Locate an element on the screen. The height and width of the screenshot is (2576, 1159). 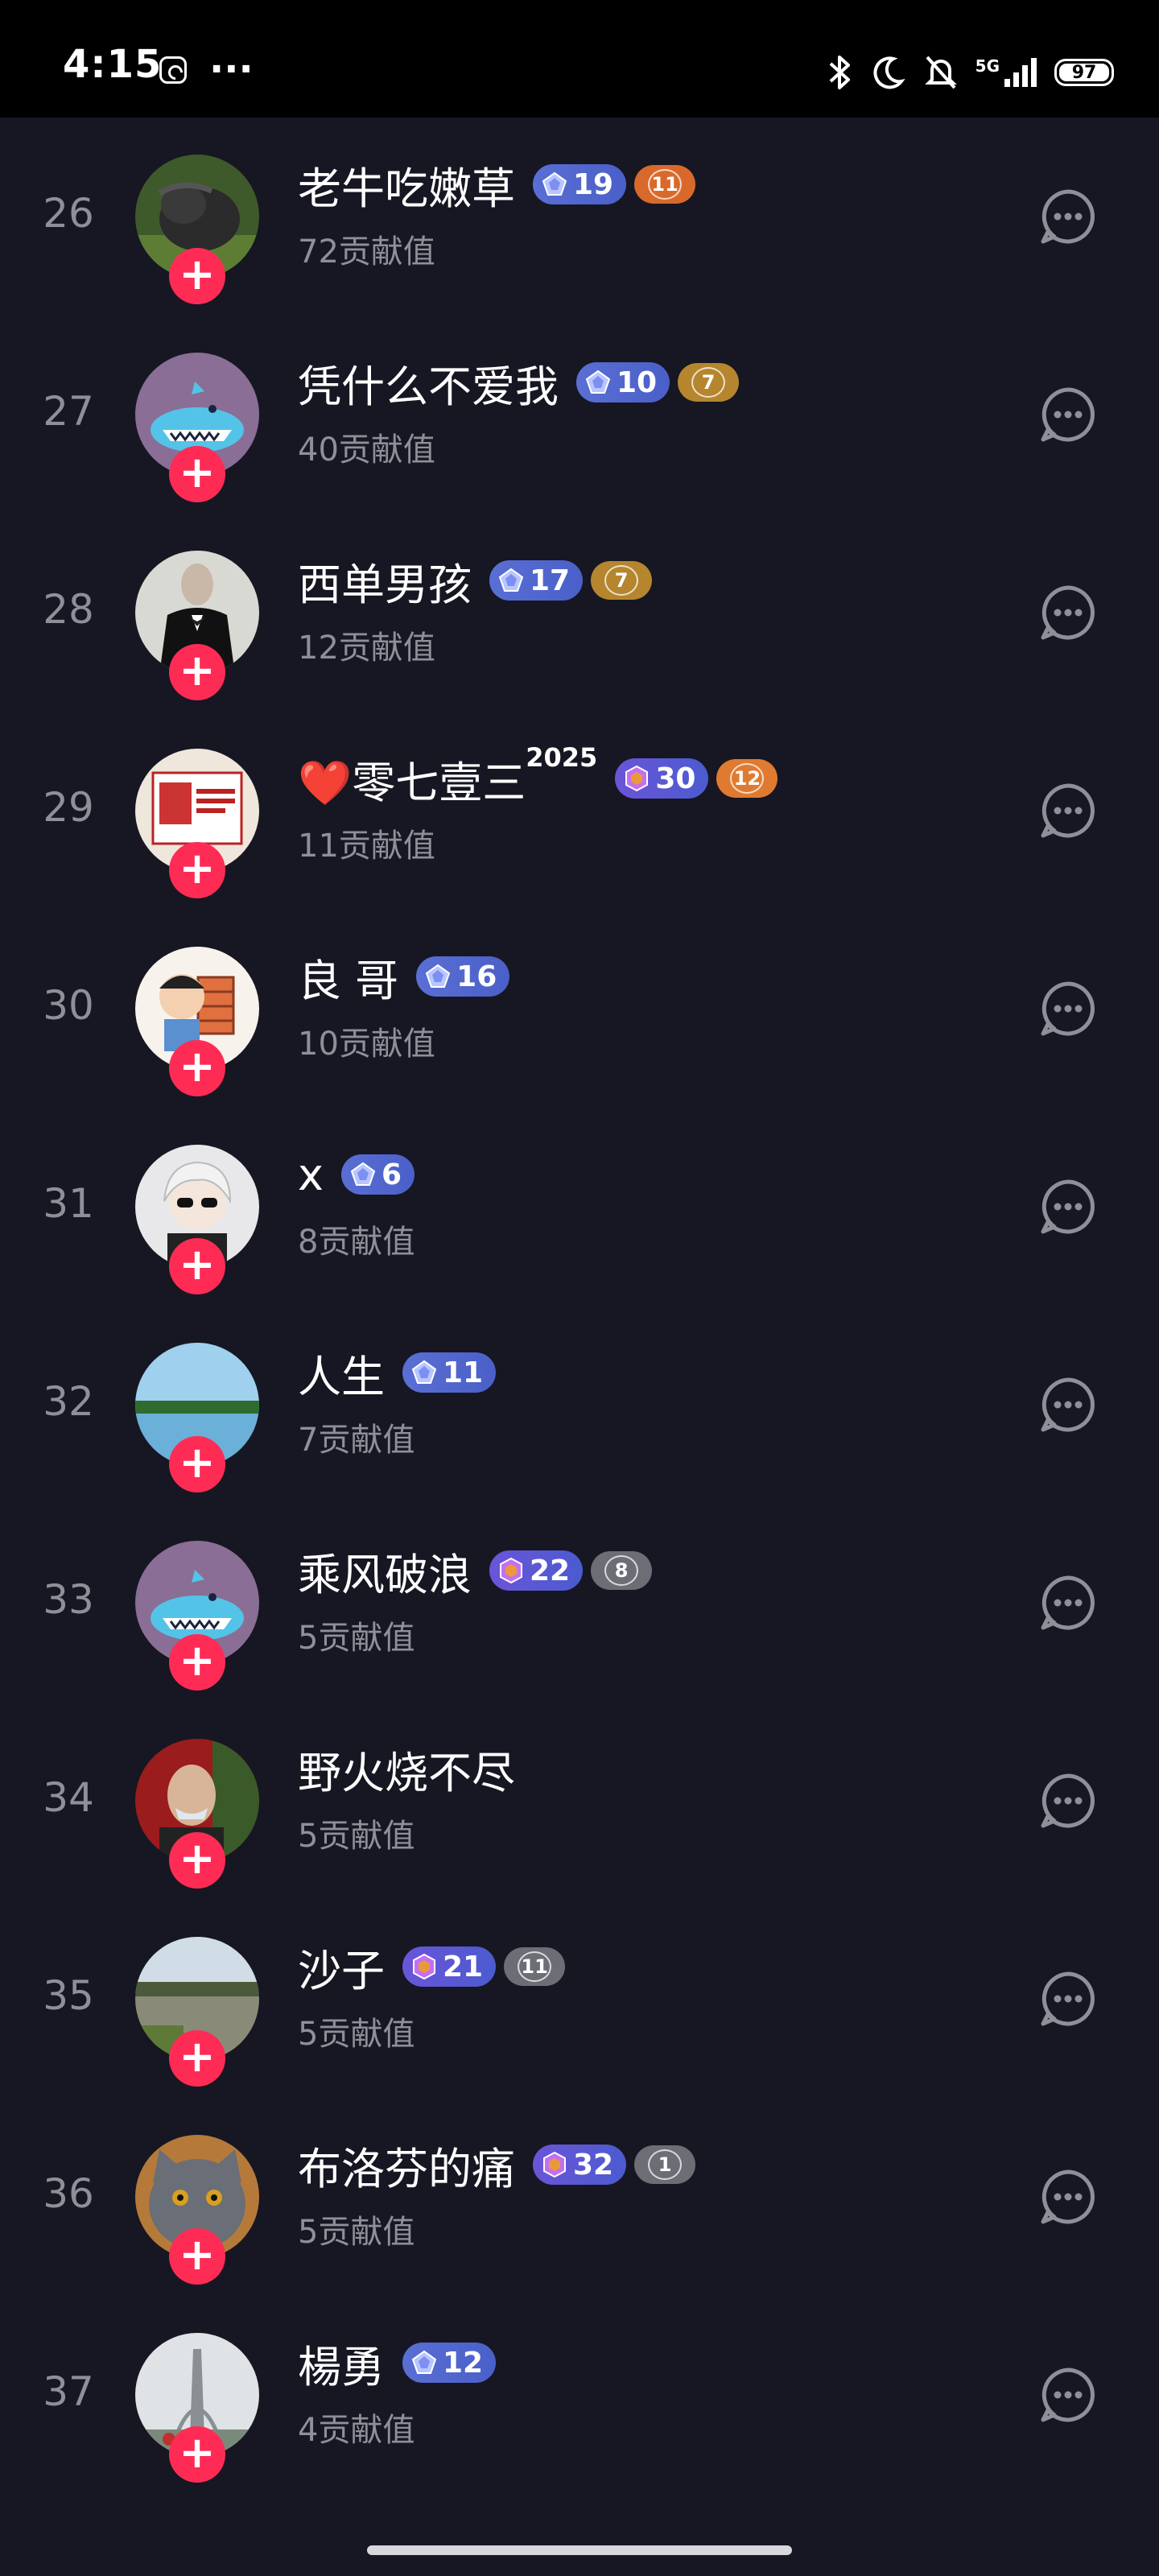
contribution-value: 8贡献值 is located at coordinates (356, 1242).